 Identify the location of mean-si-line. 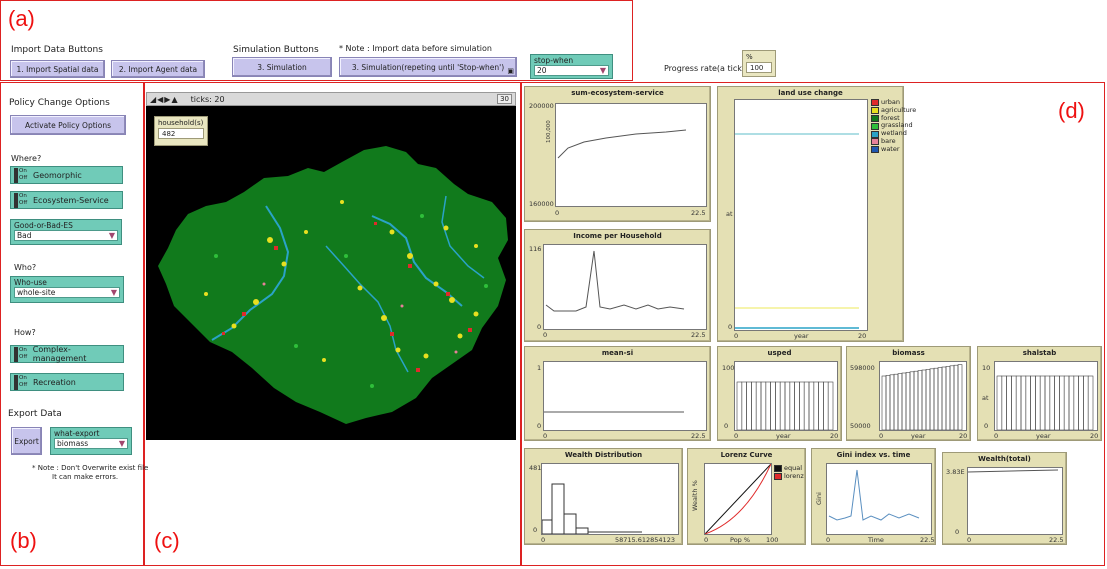
(614, 412).